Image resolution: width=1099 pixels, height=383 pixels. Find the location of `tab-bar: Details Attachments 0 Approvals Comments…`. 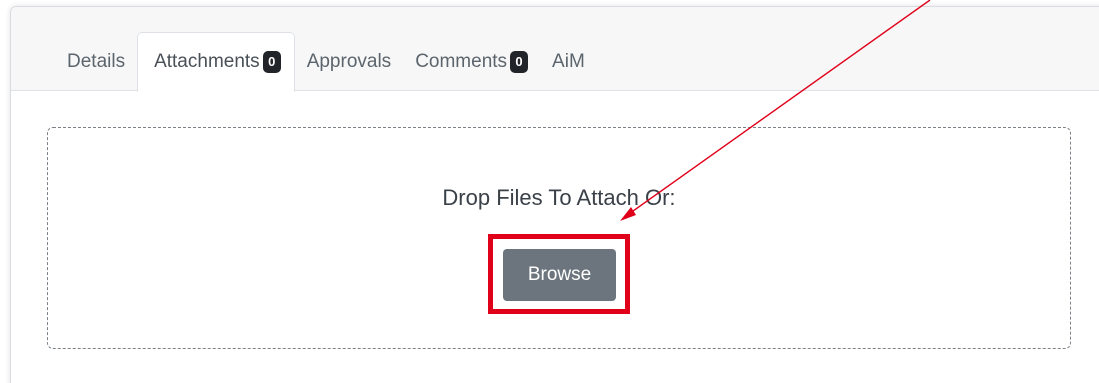

tab-bar: Details Attachments 0 Approvals Comments… is located at coordinates (326, 62).